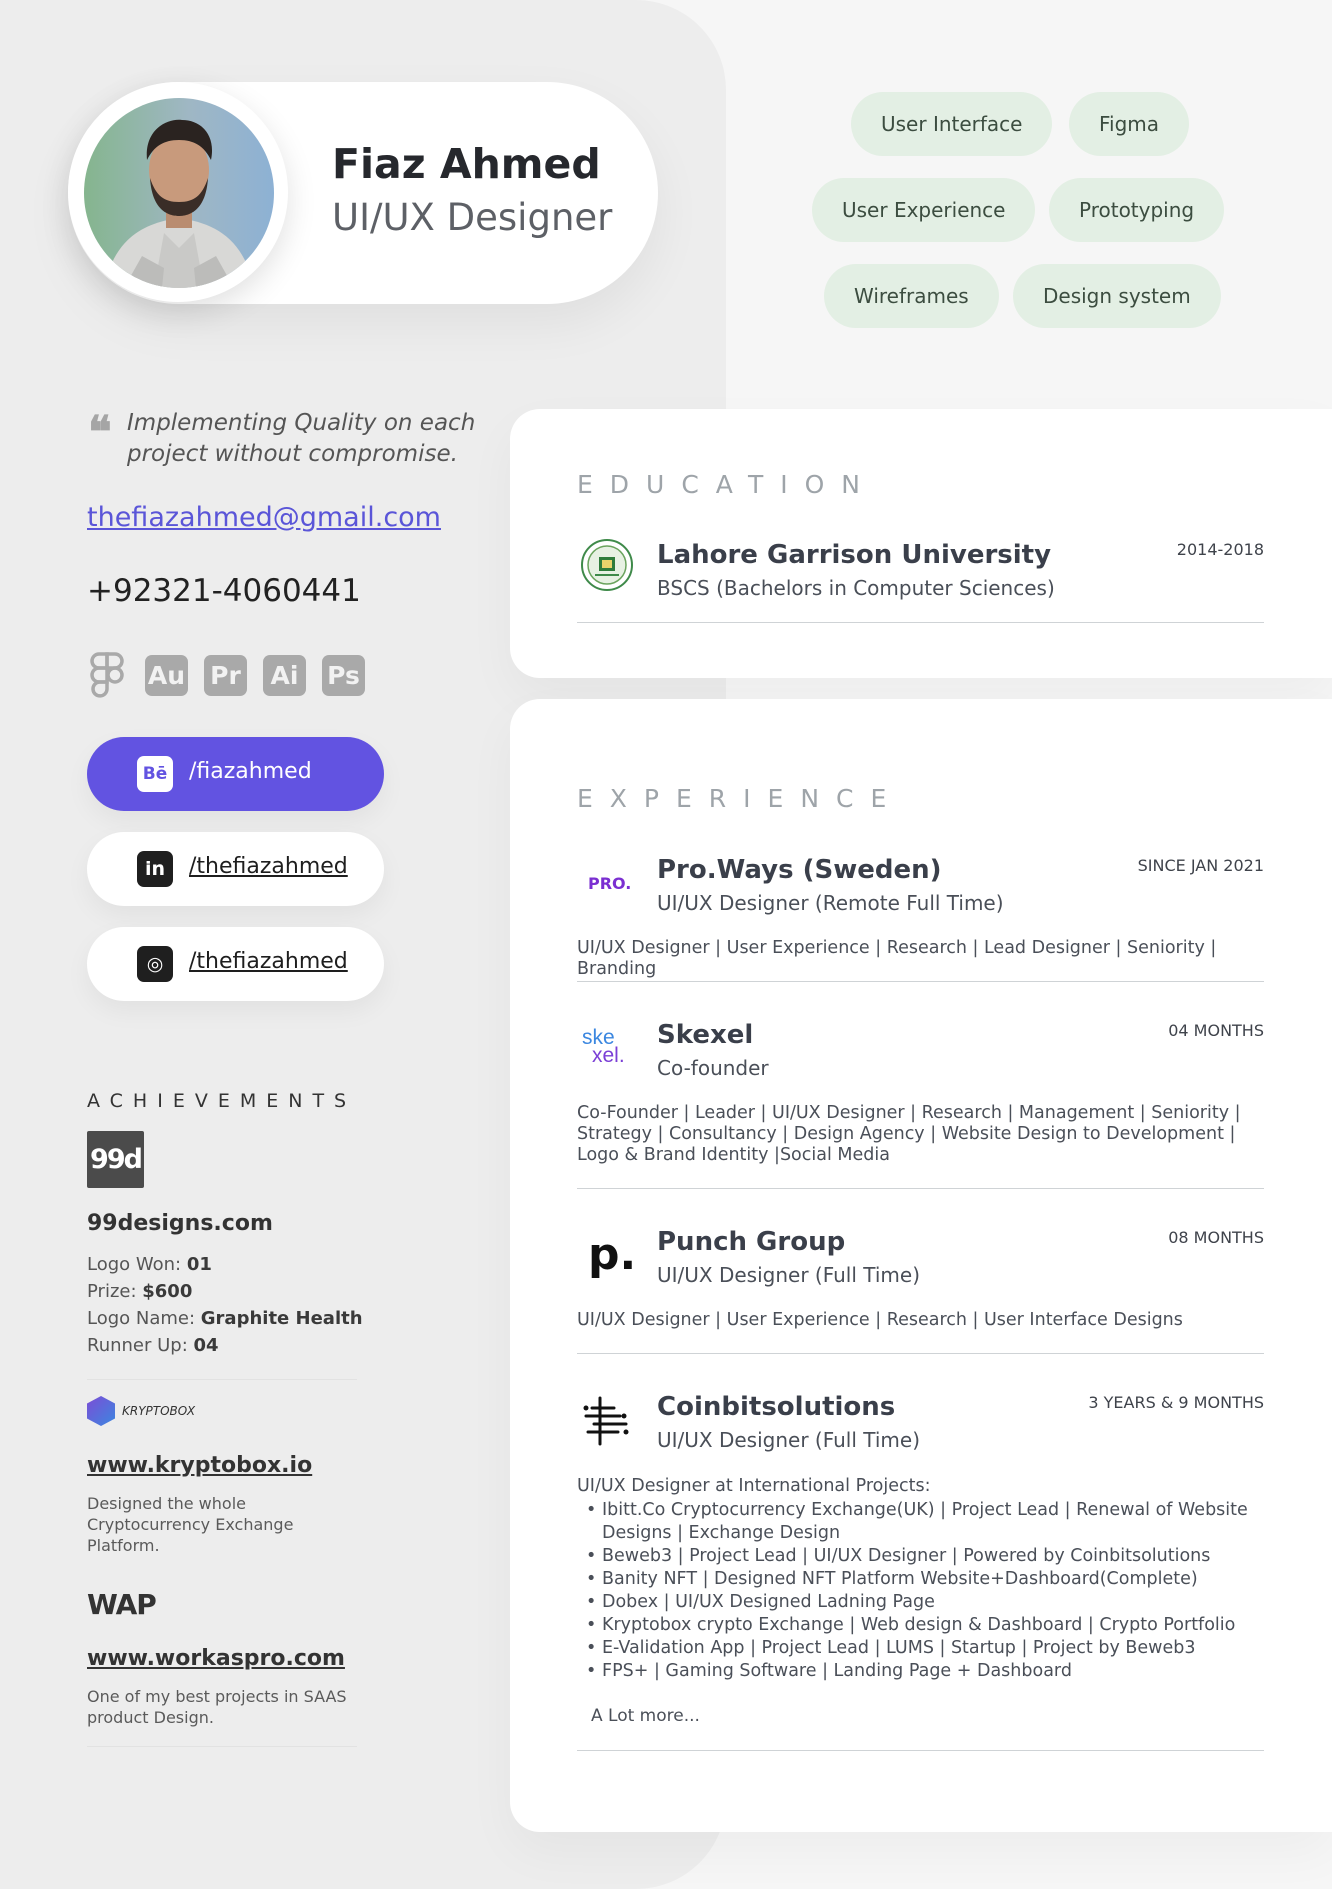 The image size is (1332, 1889). Describe the element at coordinates (180, 1223) in the screenshot. I see `99designs-site: 99designs.com` at that location.